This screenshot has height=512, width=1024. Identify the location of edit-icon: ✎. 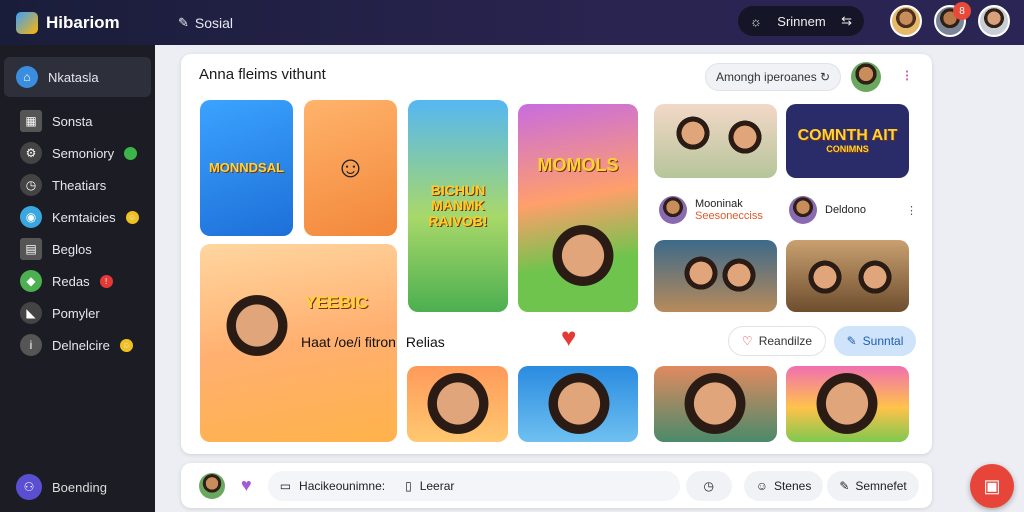
(851, 341).